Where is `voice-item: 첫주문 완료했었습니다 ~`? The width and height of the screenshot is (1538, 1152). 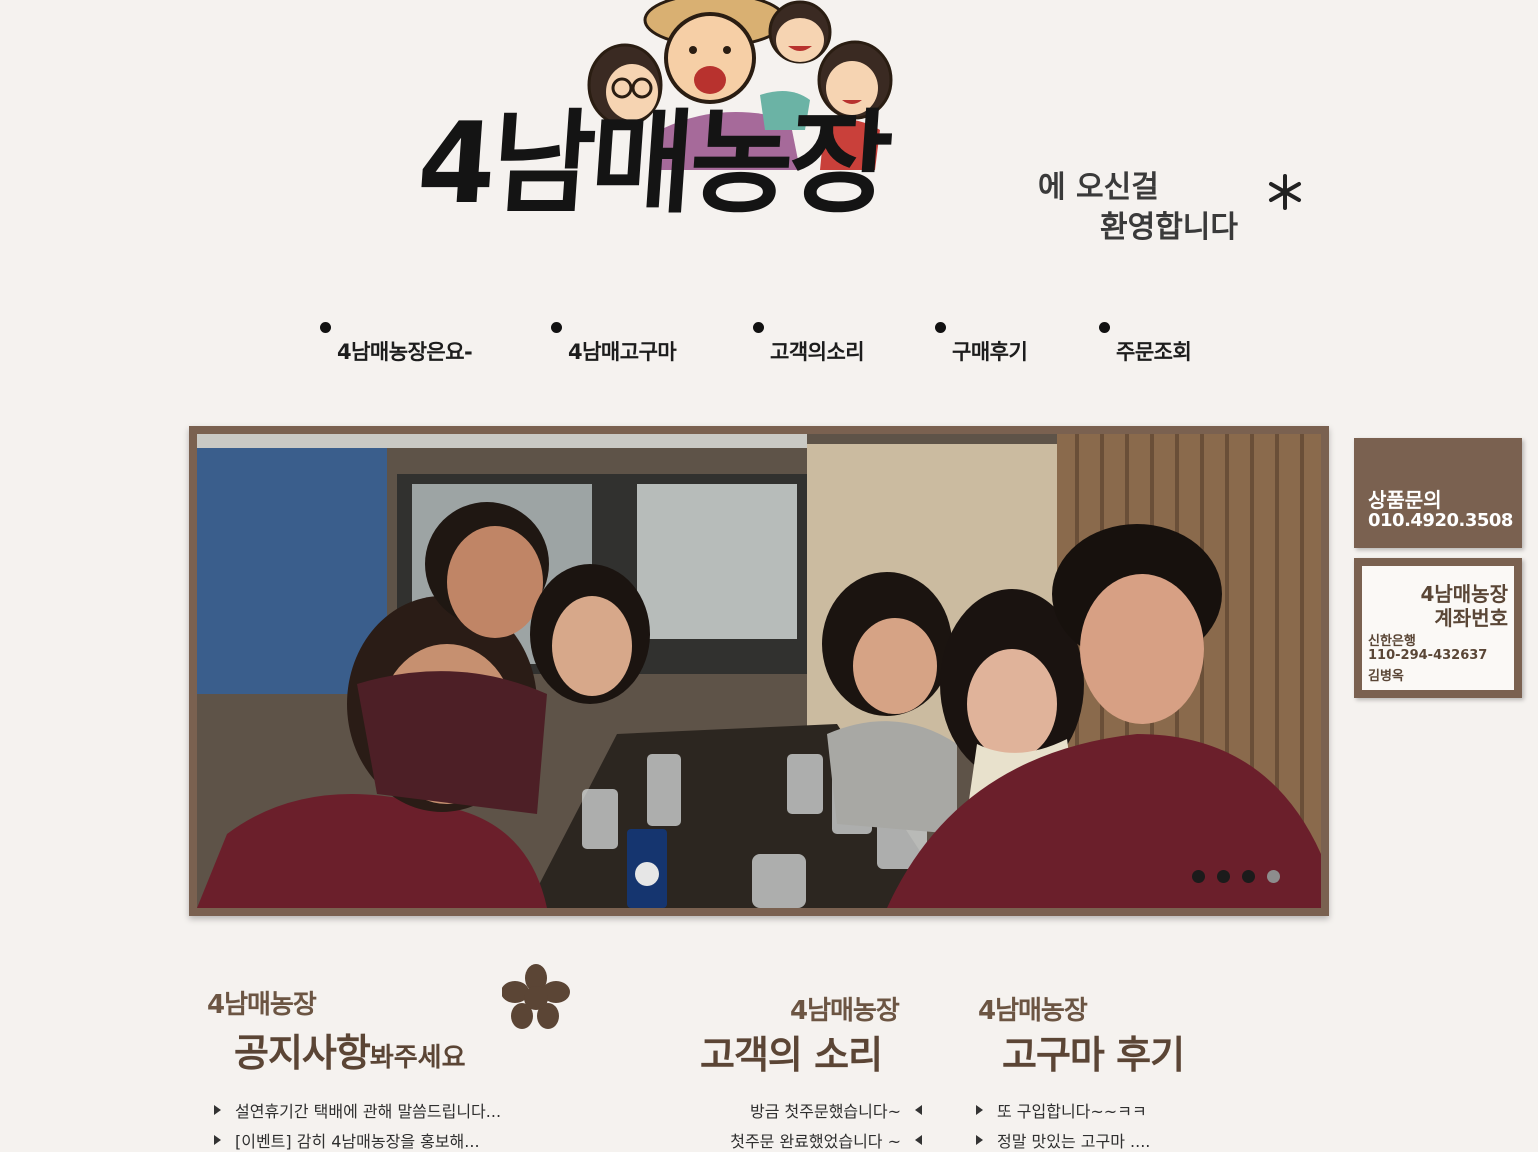
voice-item: 첫주문 완료했었습니다 ~ is located at coordinates (826, 1140).